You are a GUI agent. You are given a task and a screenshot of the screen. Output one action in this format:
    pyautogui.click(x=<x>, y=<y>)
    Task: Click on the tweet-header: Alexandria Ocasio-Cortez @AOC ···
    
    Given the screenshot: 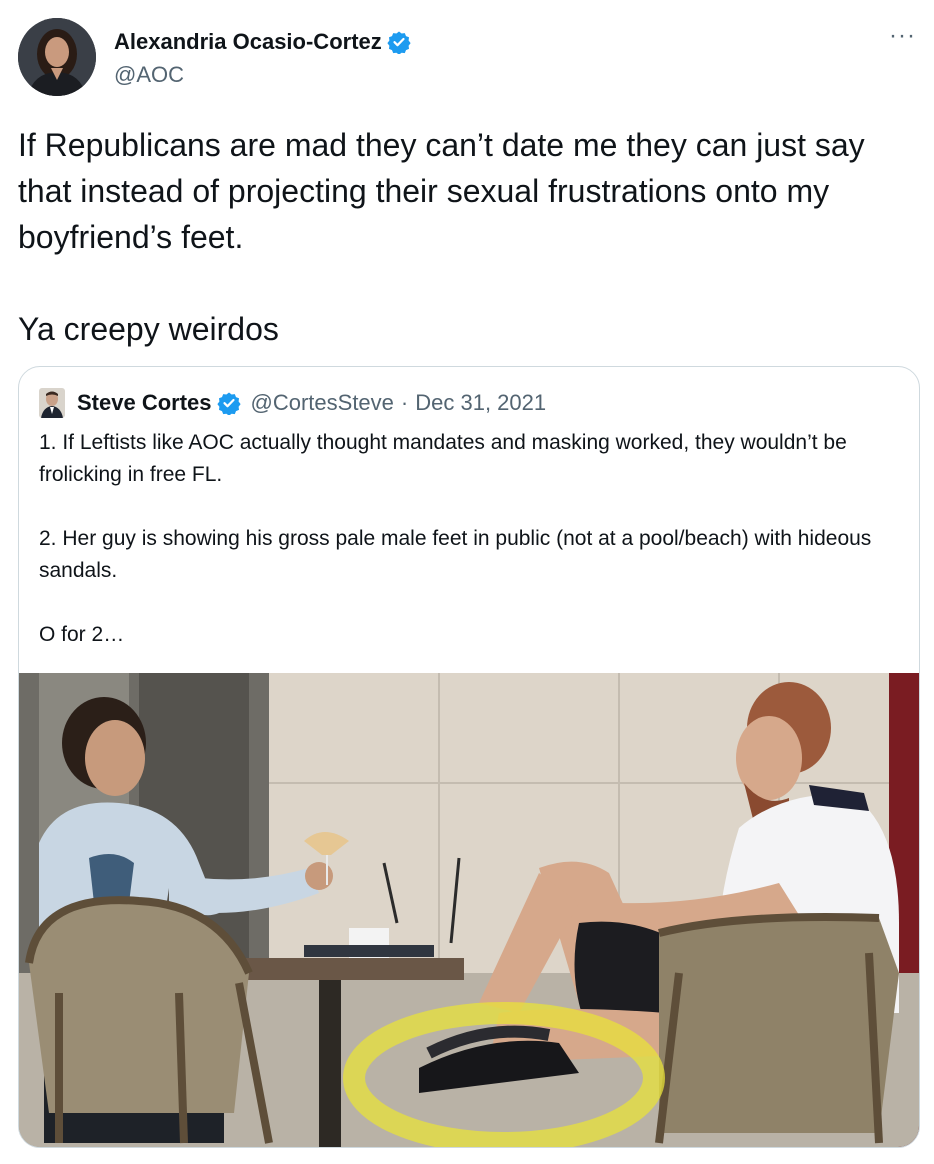 What is the action you would take?
    pyautogui.click(x=468, y=59)
    